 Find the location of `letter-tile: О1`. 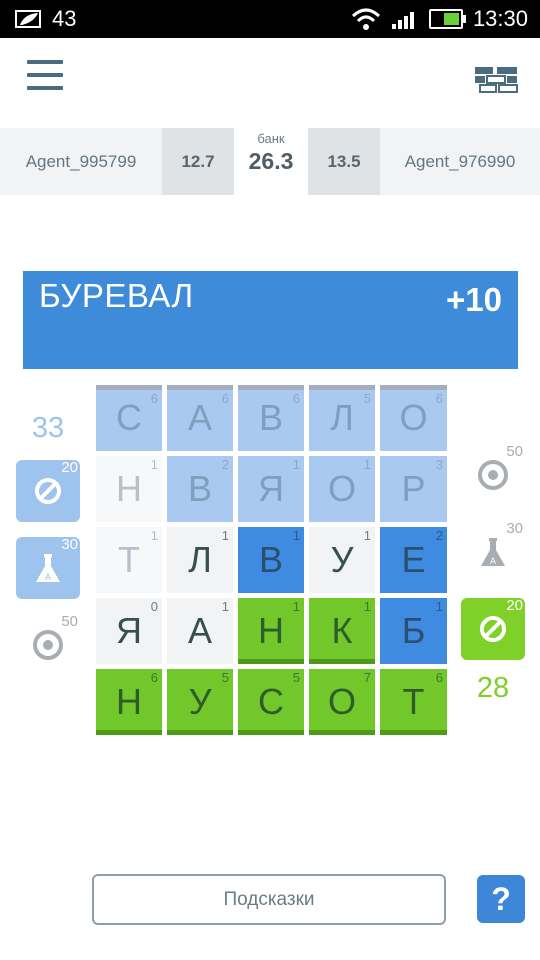

letter-tile: О1 is located at coordinates (342, 489).